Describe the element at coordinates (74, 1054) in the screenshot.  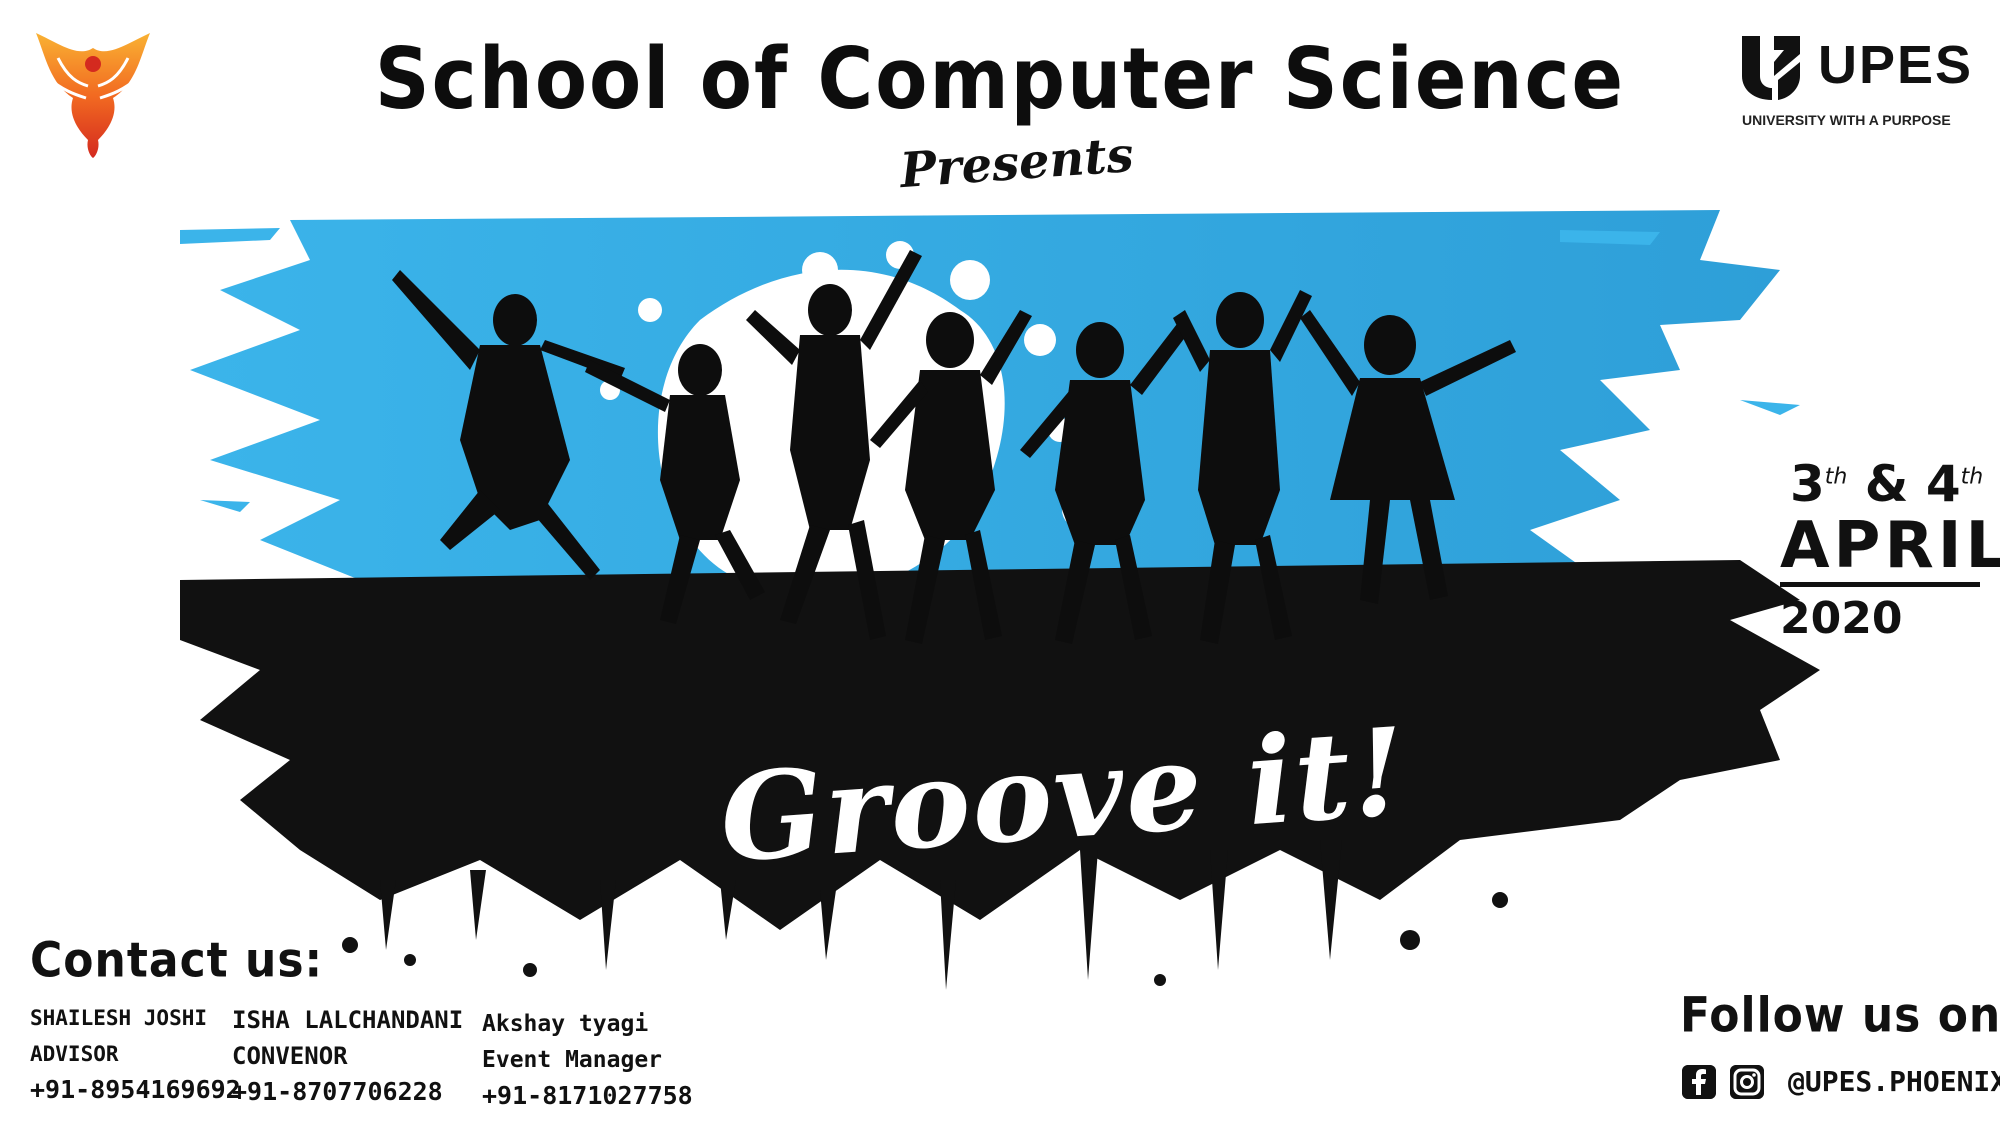
I see `contact-role: ADVISOR` at that location.